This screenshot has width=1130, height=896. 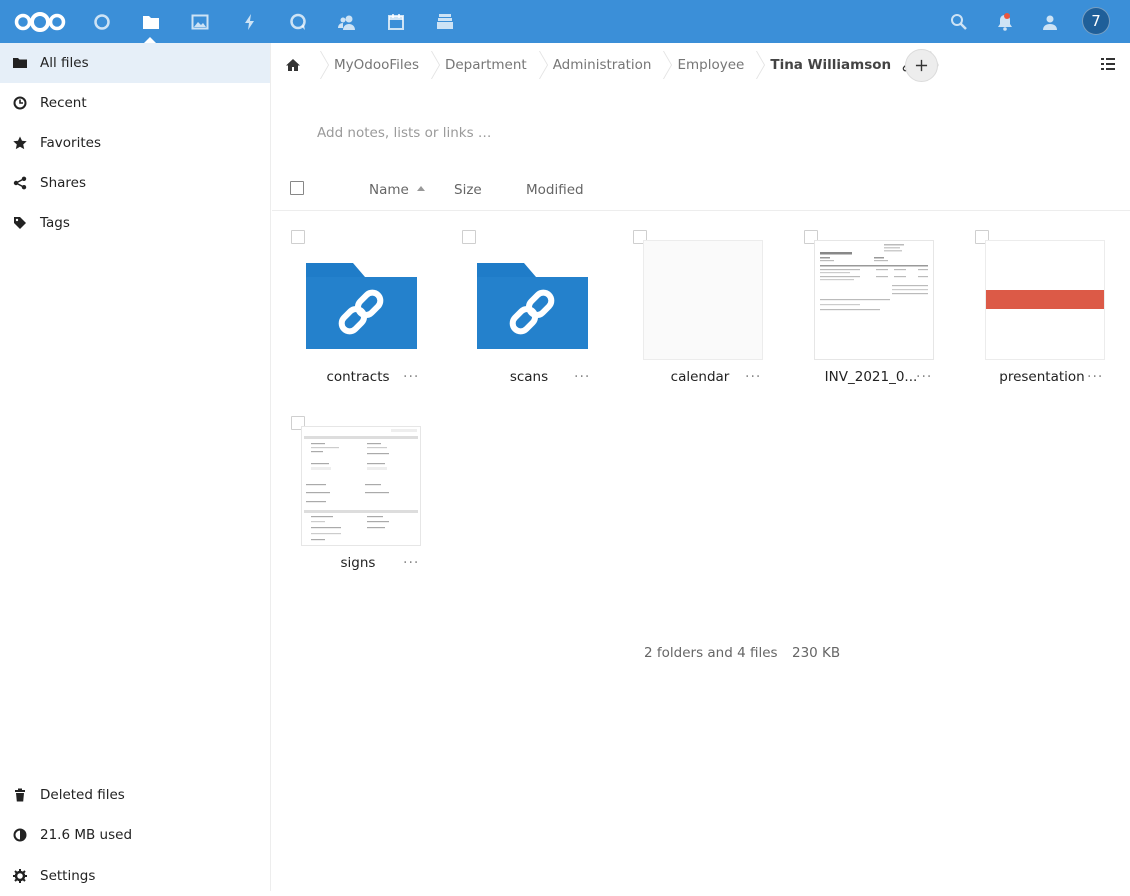 I want to click on file-tile: scans ···, so click(x=529, y=323).